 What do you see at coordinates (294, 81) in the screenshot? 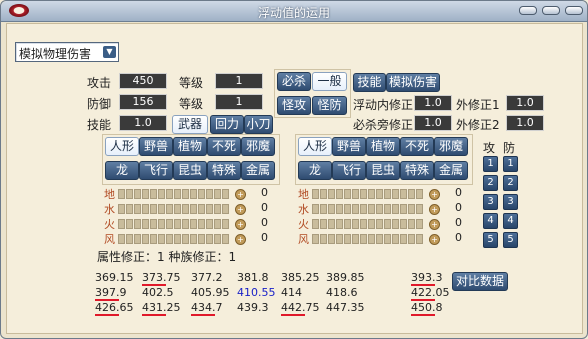
I see `bisha-button: 必杀` at bounding box center [294, 81].